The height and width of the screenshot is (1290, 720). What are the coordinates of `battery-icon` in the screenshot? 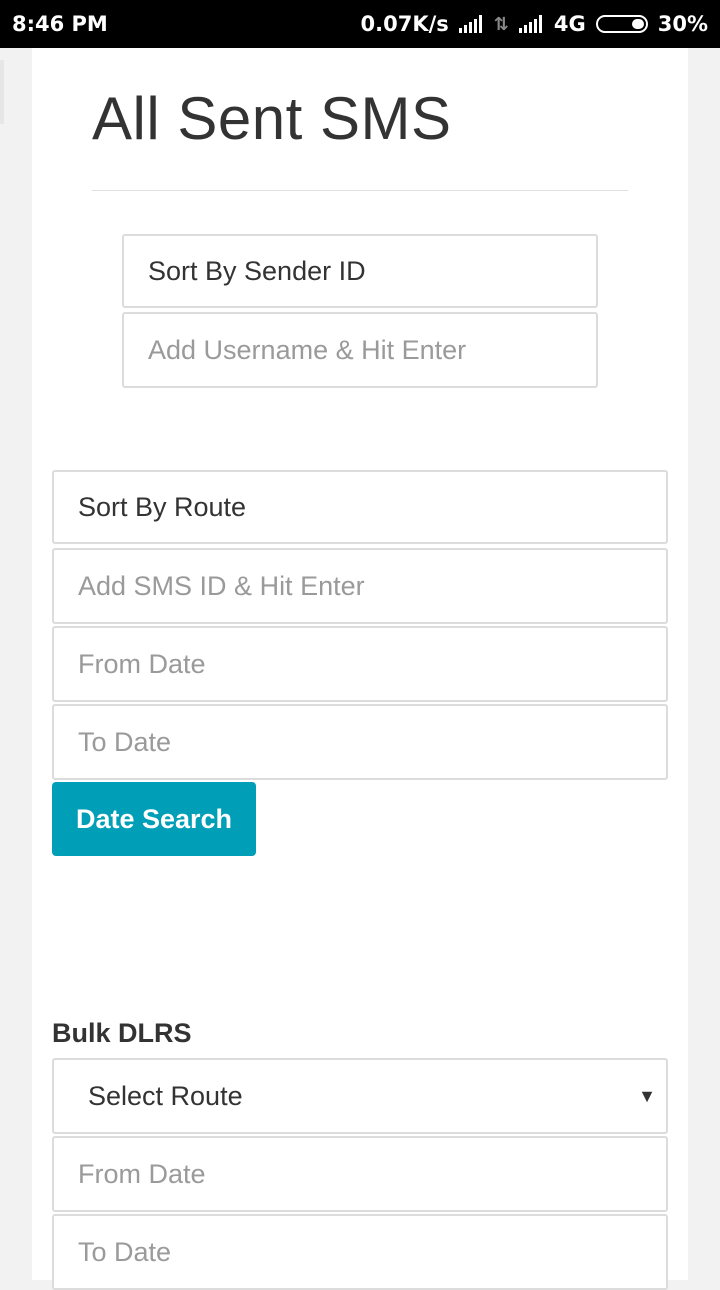 It's located at (621, 24).